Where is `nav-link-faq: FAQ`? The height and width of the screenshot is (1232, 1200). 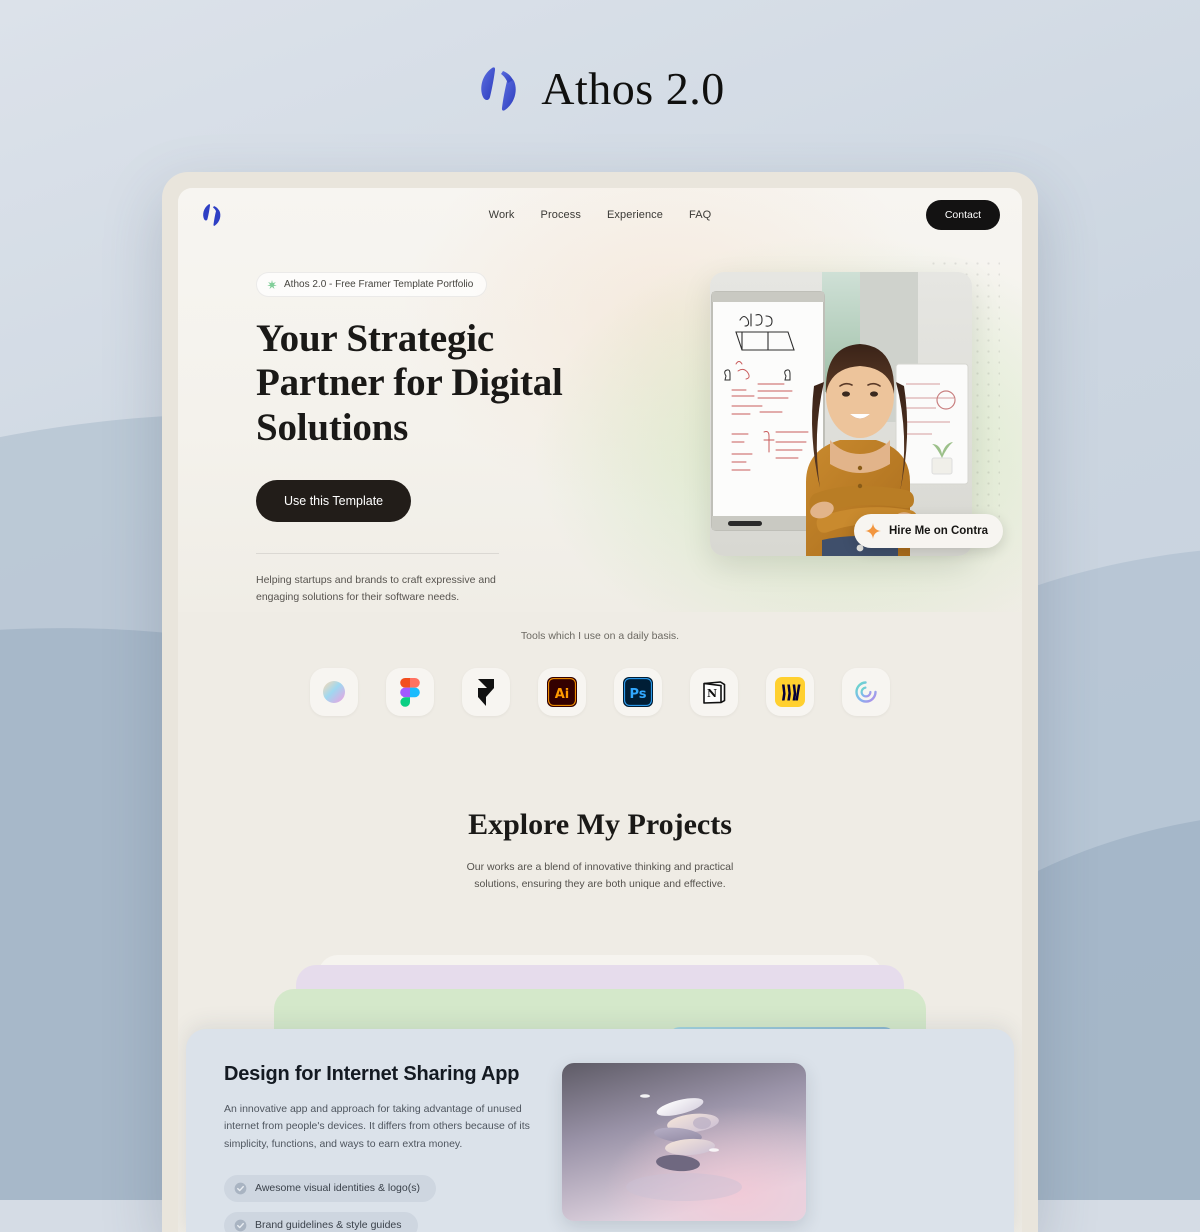
nav-link-faq: FAQ is located at coordinates (700, 215).